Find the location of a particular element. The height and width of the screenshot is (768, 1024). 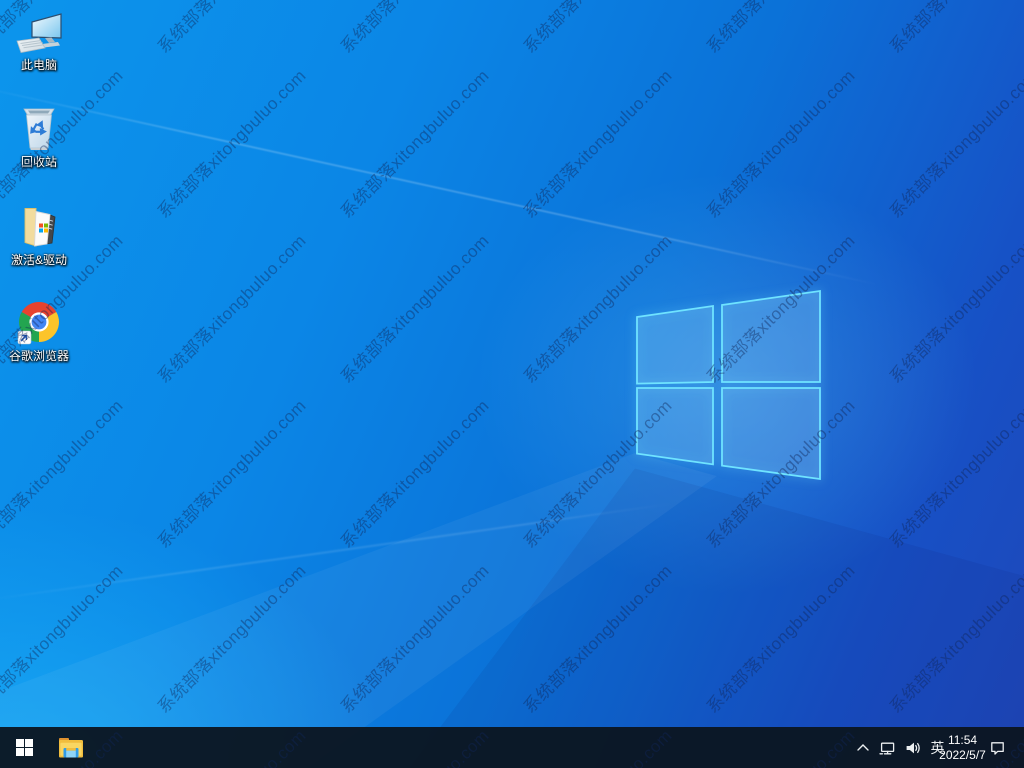

light-ray is located at coordinates (337, 552).